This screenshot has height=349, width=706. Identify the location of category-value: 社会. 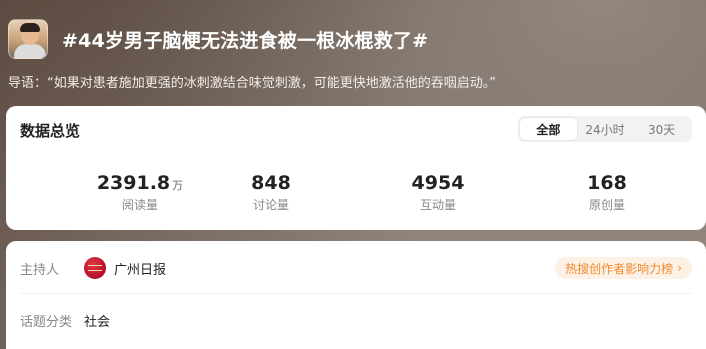
(97, 320).